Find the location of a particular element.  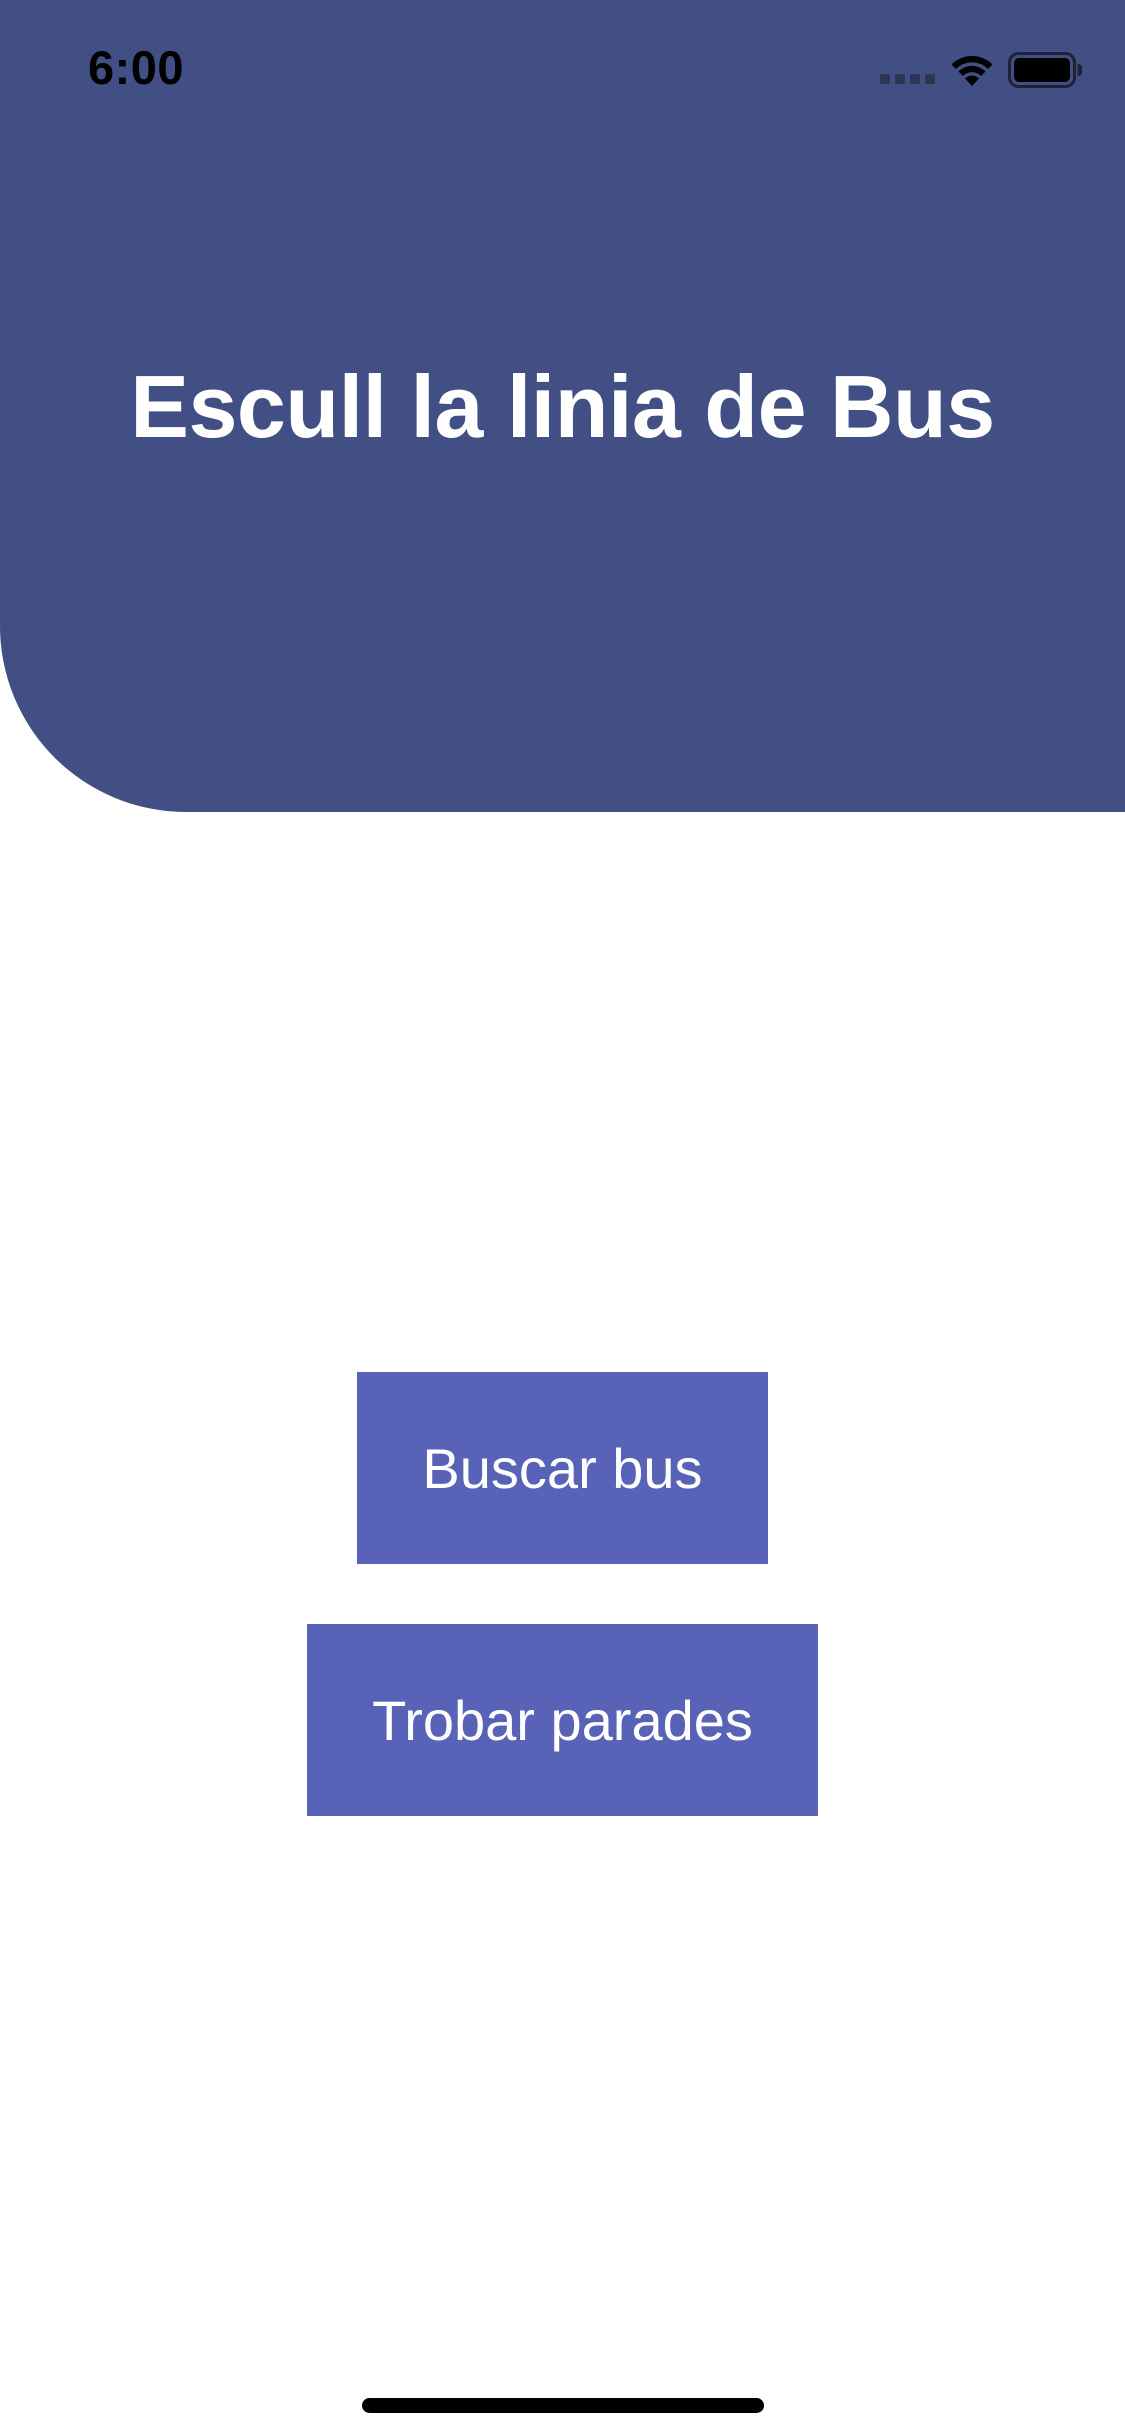

page-title: Escull la linia de Bus is located at coordinates (562, 406).